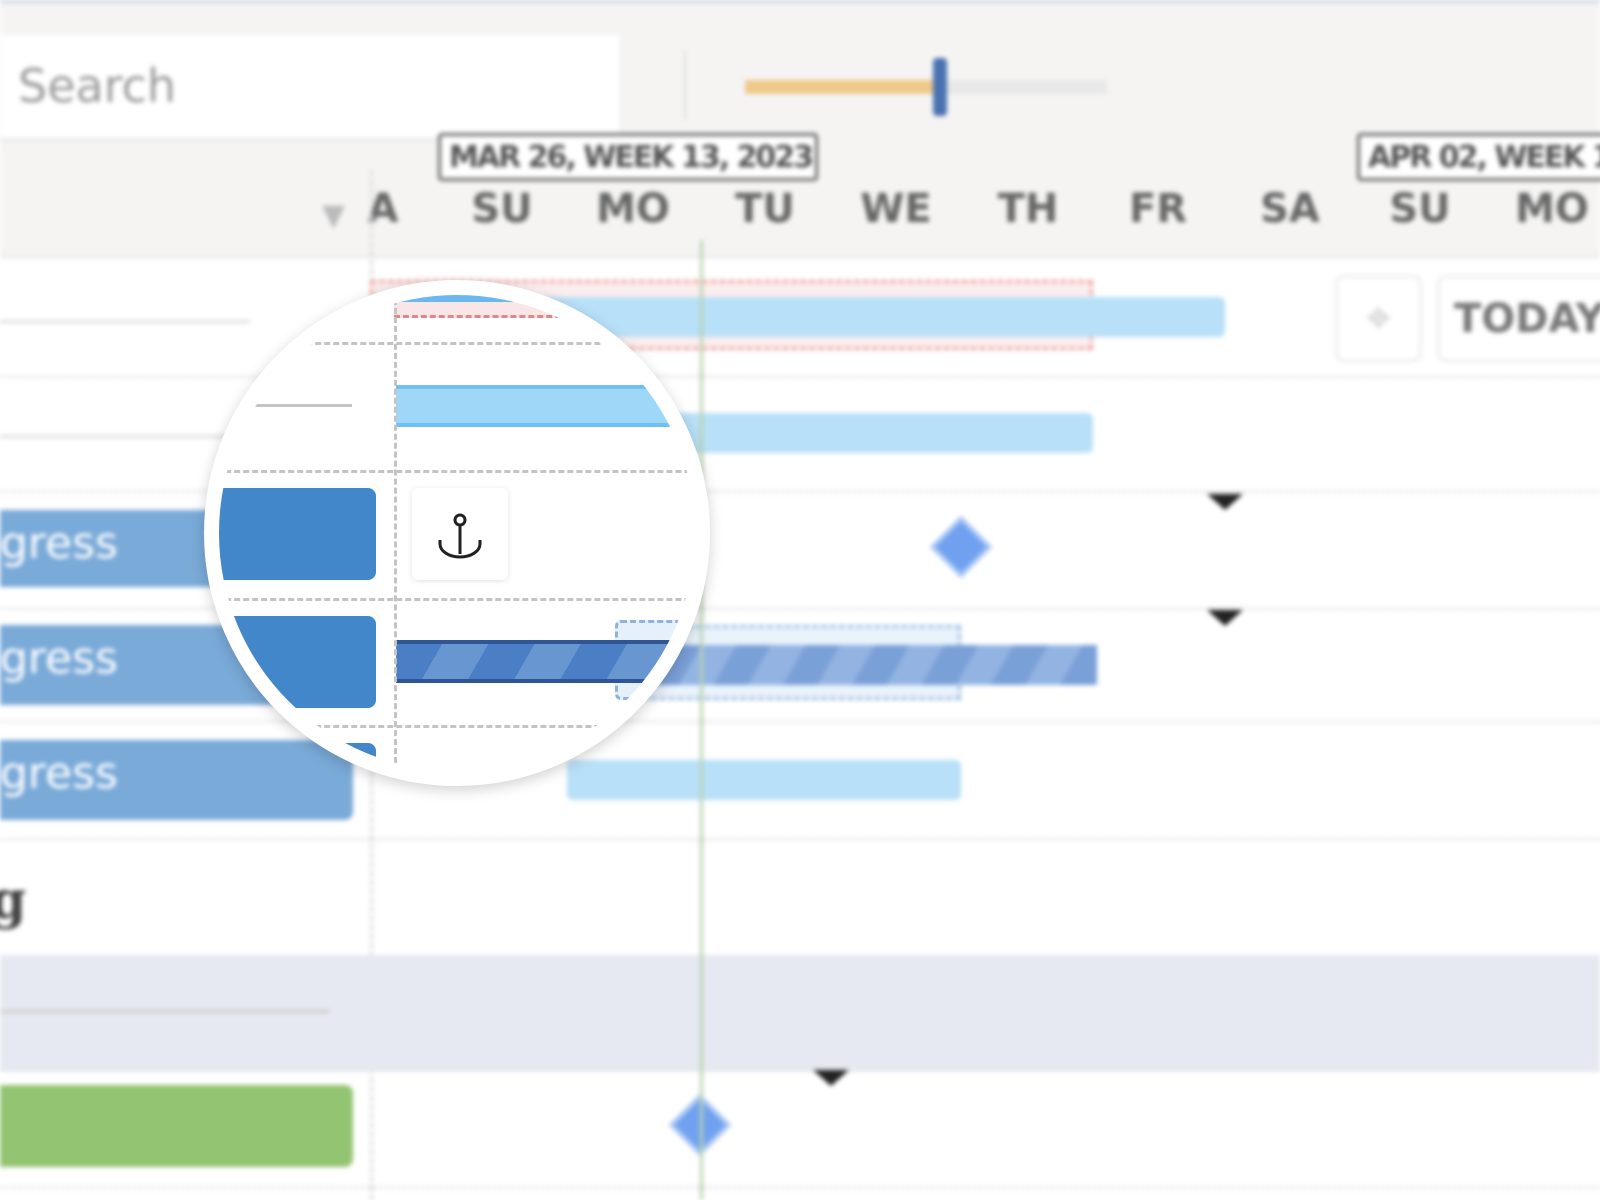  What do you see at coordinates (842, 87) in the screenshot?
I see `zoom-slider-fill` at bounding box center [842, 87].